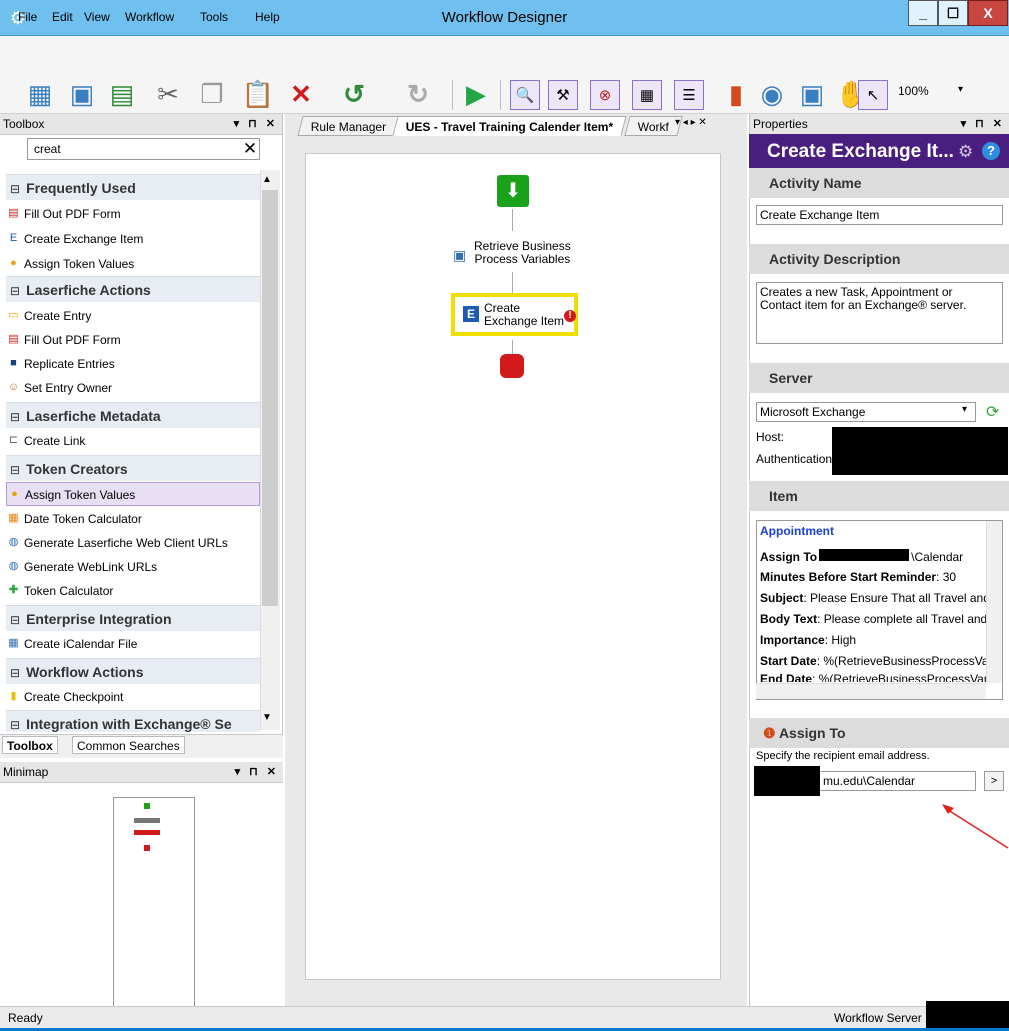 Image resolution: width=1009 pixels, height=1031 pixels. What do you see at coordinates (873, 661) in the screenshot?
I see `item-row-start-date: Start Date: %(RetrieveBusinessProcessVai` at bounding box center [873, 661].